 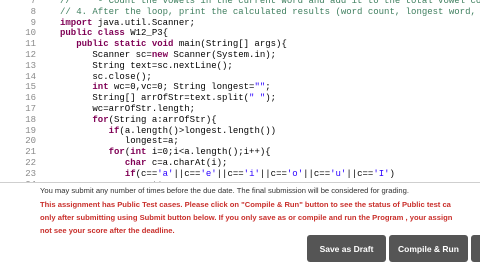 I want to click on code-token: Scanner(System.in);, so click(x=222, y=54).